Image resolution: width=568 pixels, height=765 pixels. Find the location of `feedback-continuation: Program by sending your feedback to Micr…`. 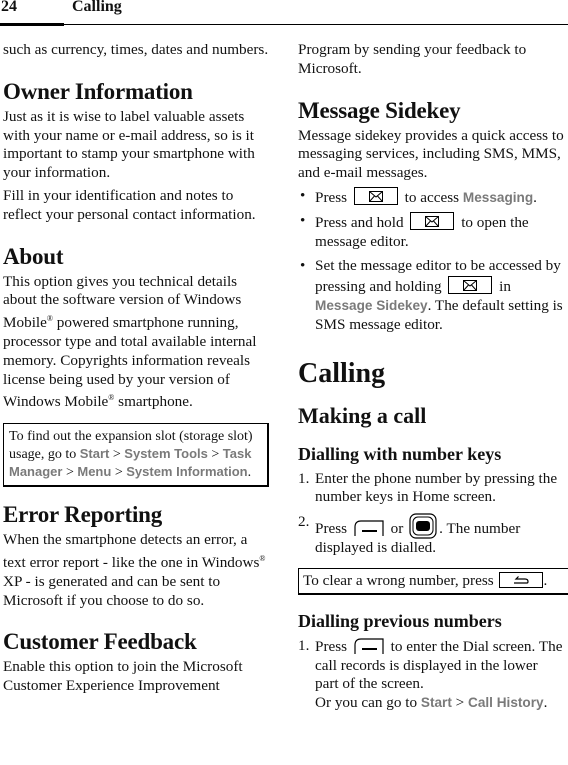

feedback-continuation: Program by sending your feedback to Micr… is located at coordinates (412, 59).